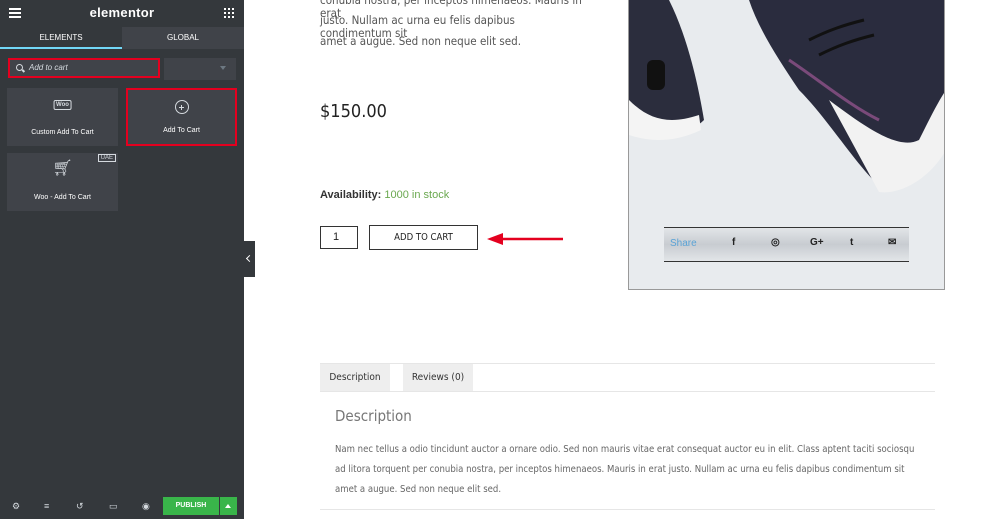  Describe the element at coordinates (200, 69) in the screenshot. I see `category-select` at that location.